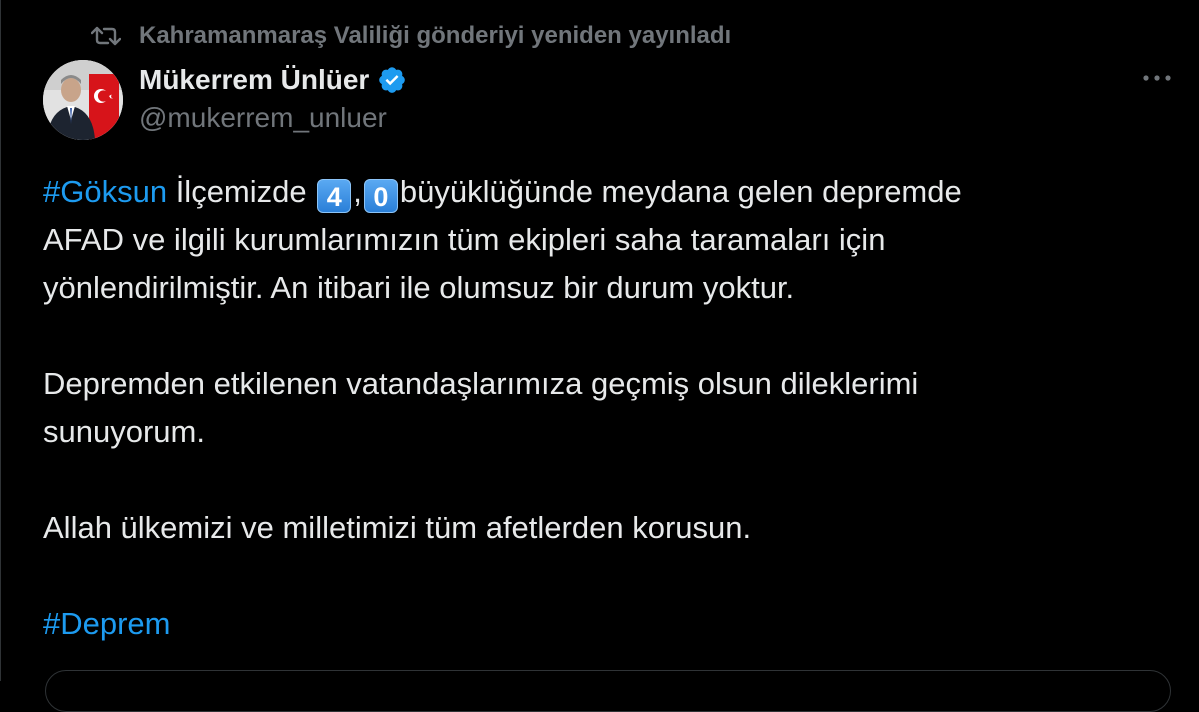  I want to click on retweet-icon, so click(107, 36).